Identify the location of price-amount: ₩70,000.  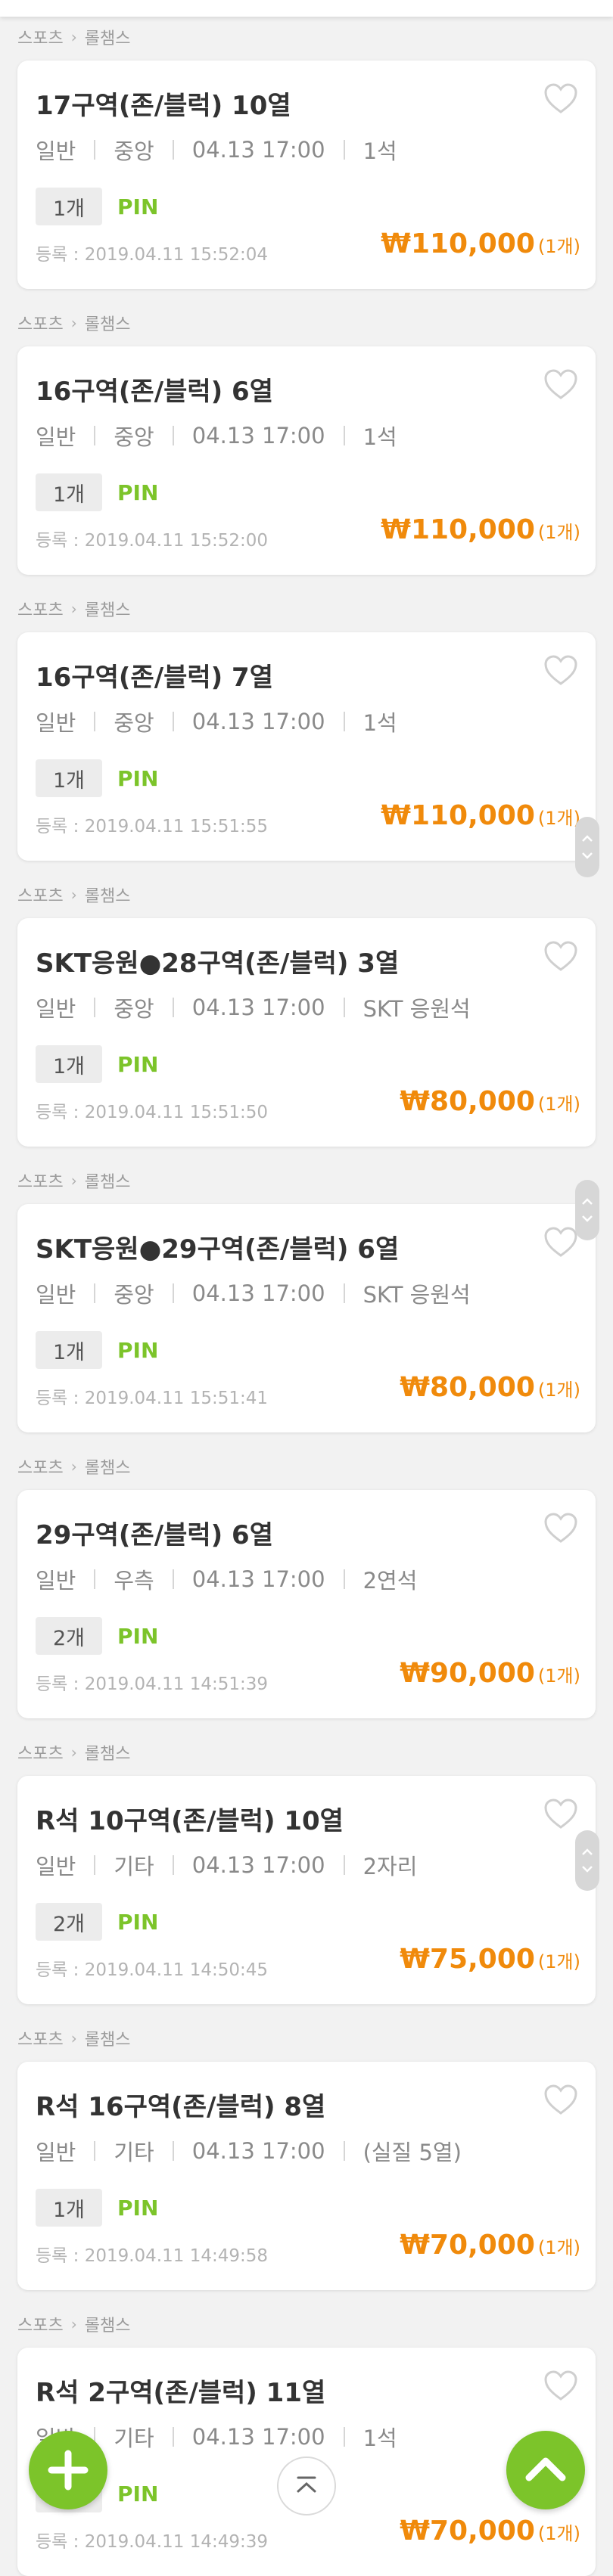
(467, 2245).